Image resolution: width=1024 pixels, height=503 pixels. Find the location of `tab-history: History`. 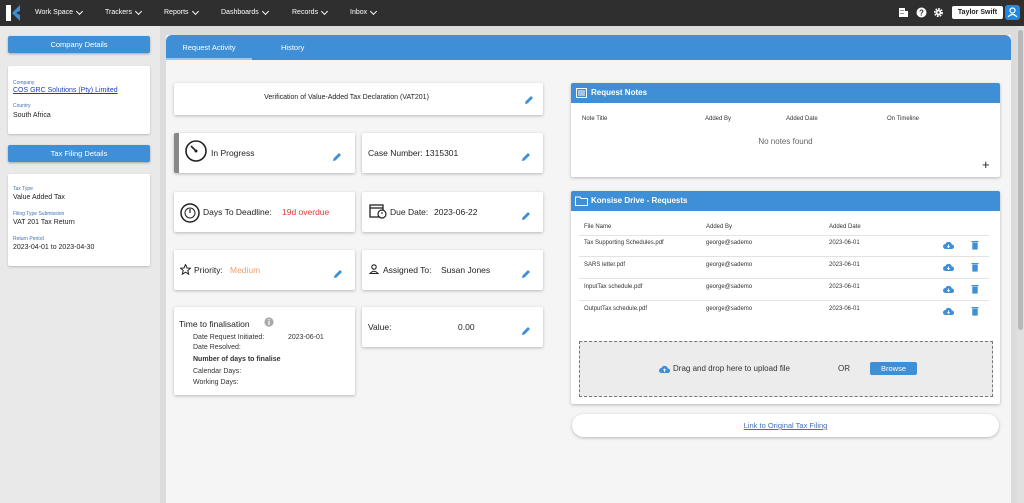

tab-history: History is located at coordinates (292, 47).